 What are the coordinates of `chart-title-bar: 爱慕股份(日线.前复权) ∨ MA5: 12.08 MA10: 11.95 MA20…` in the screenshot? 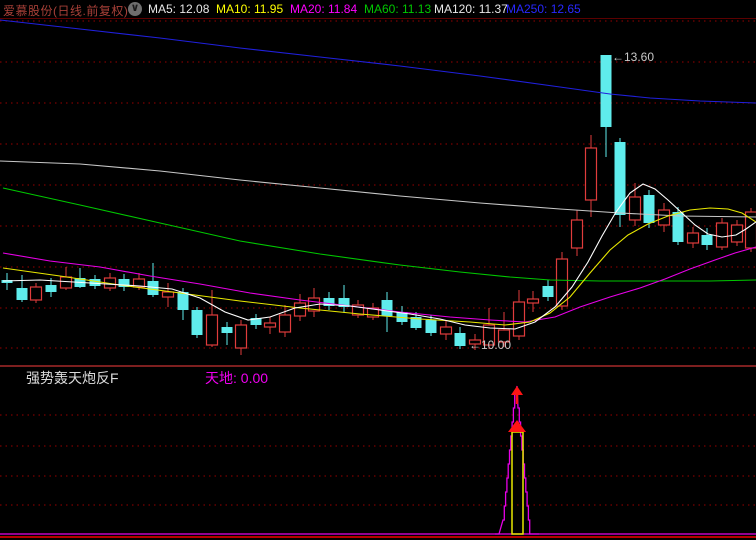 It's located at (378, 9).